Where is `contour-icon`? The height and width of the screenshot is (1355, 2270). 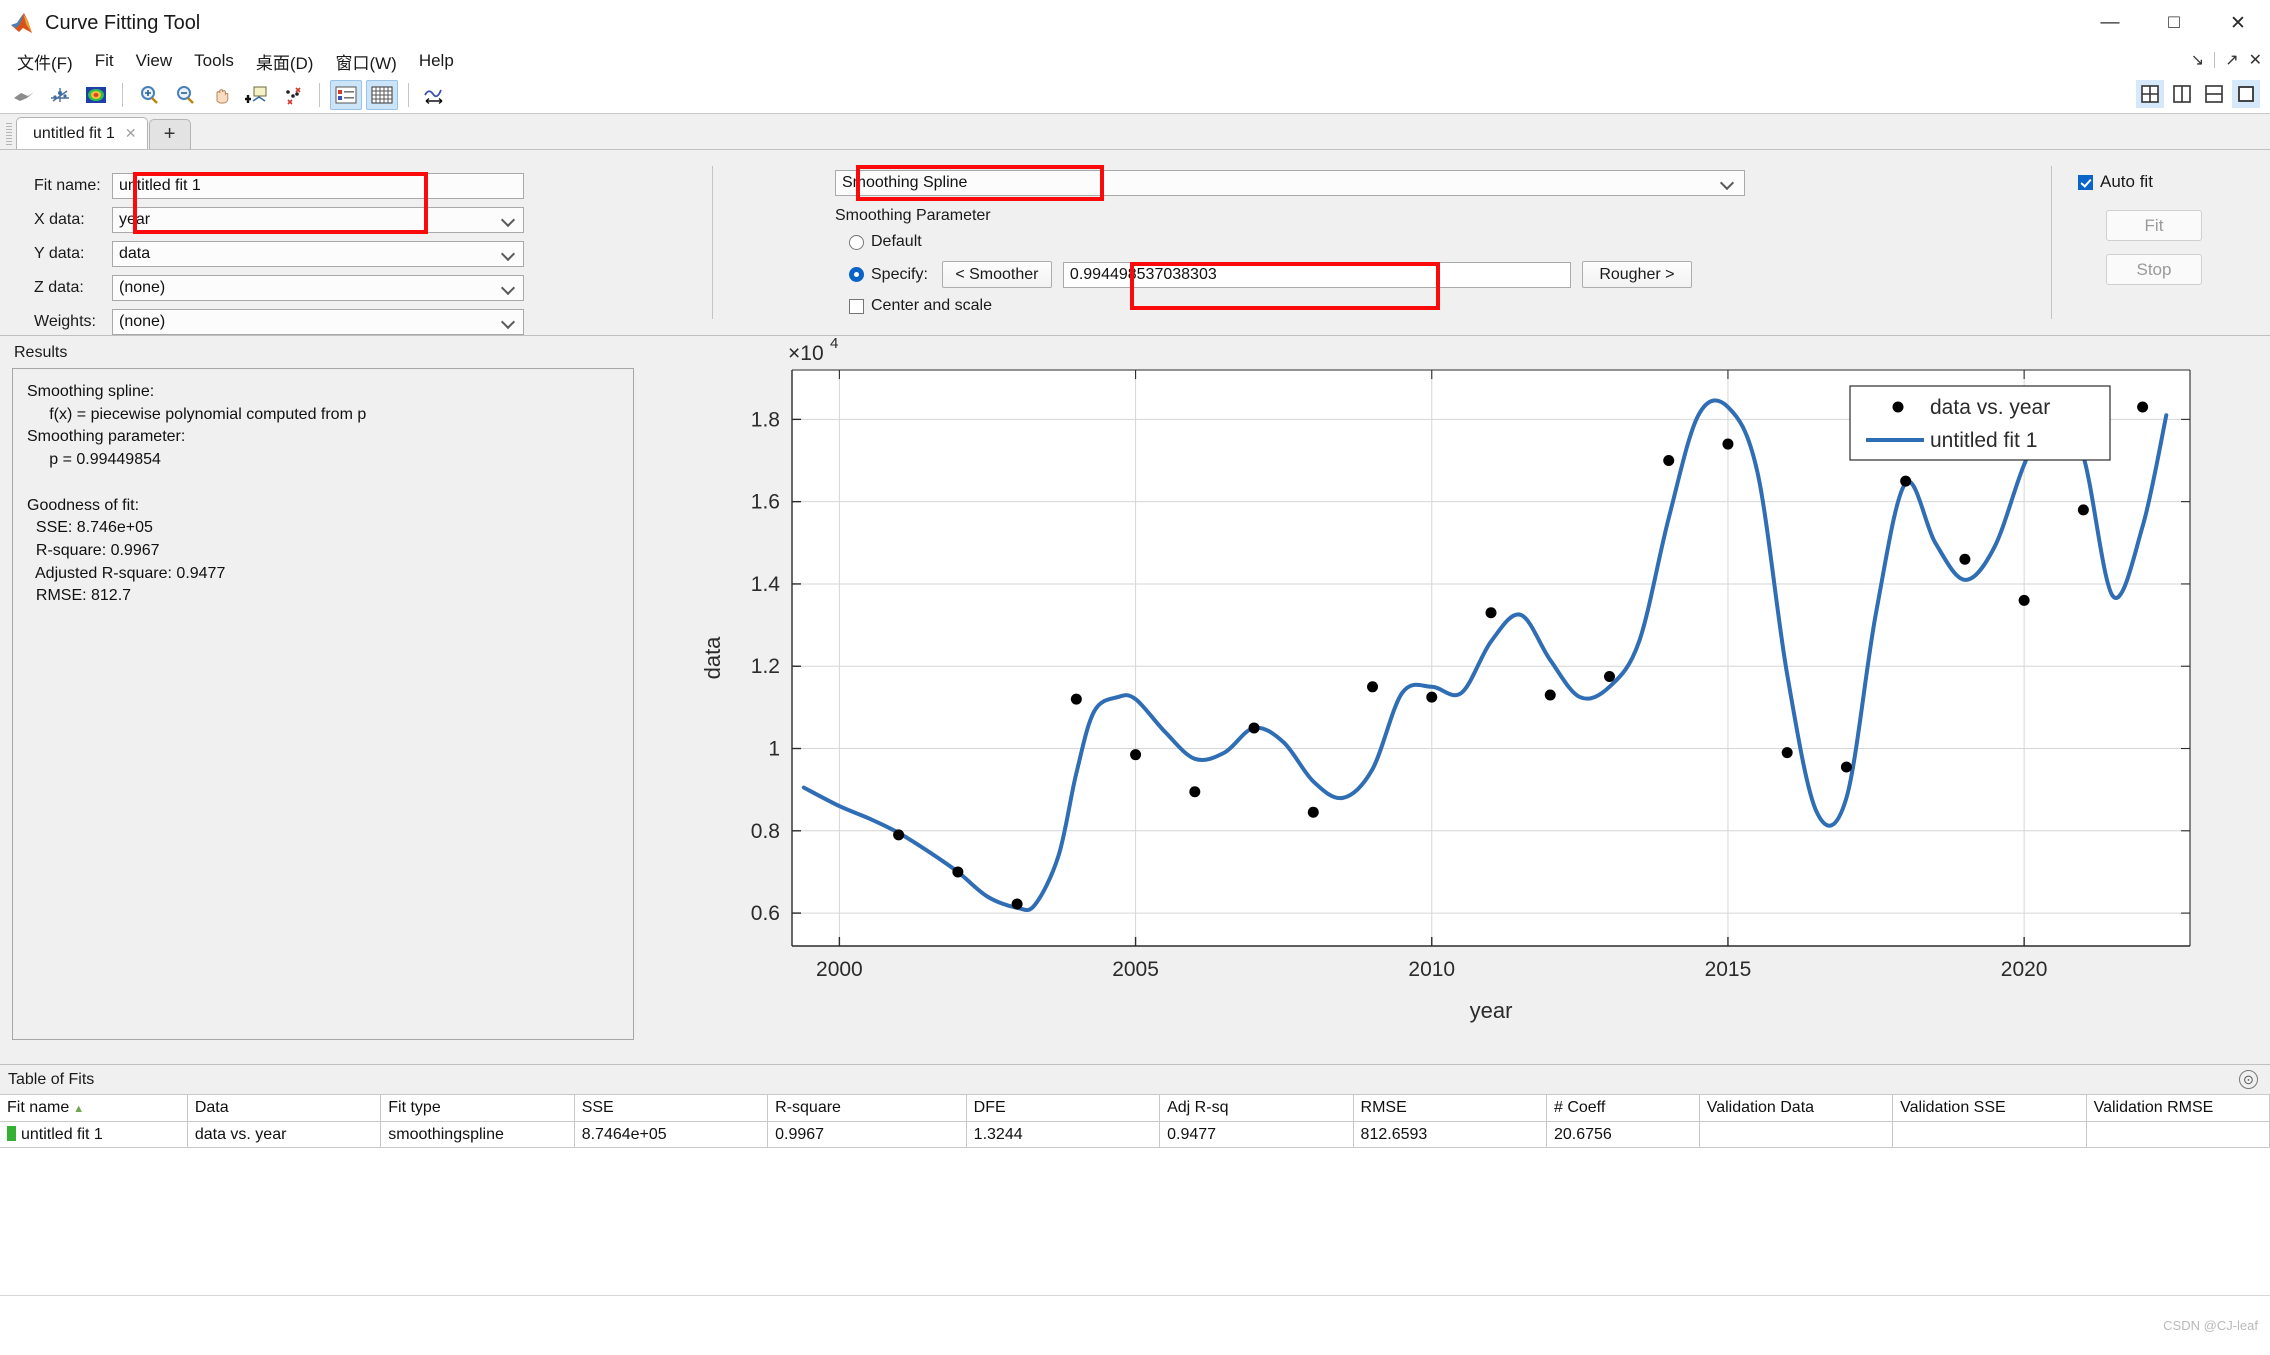
contour-icon is located at coordinates (96, 95).